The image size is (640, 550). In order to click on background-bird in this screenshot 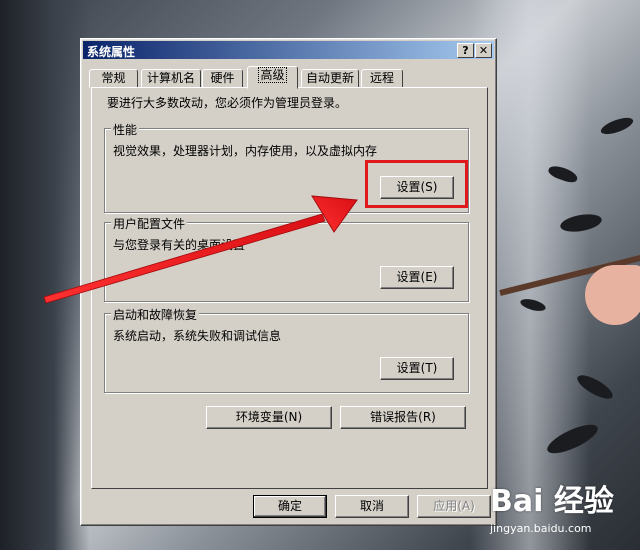, I will do `click(617, 126)`.